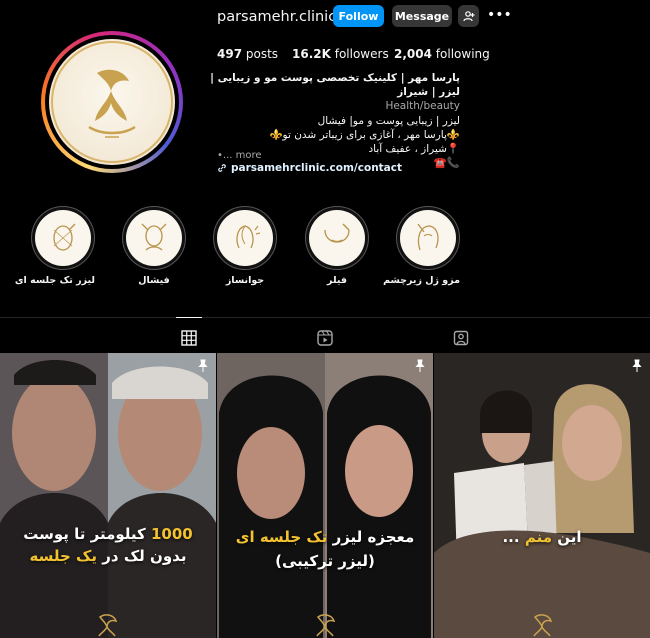 The height and width of the screenshot is (638, 650). I want to click on face-laser-icon, so click(64, 237).